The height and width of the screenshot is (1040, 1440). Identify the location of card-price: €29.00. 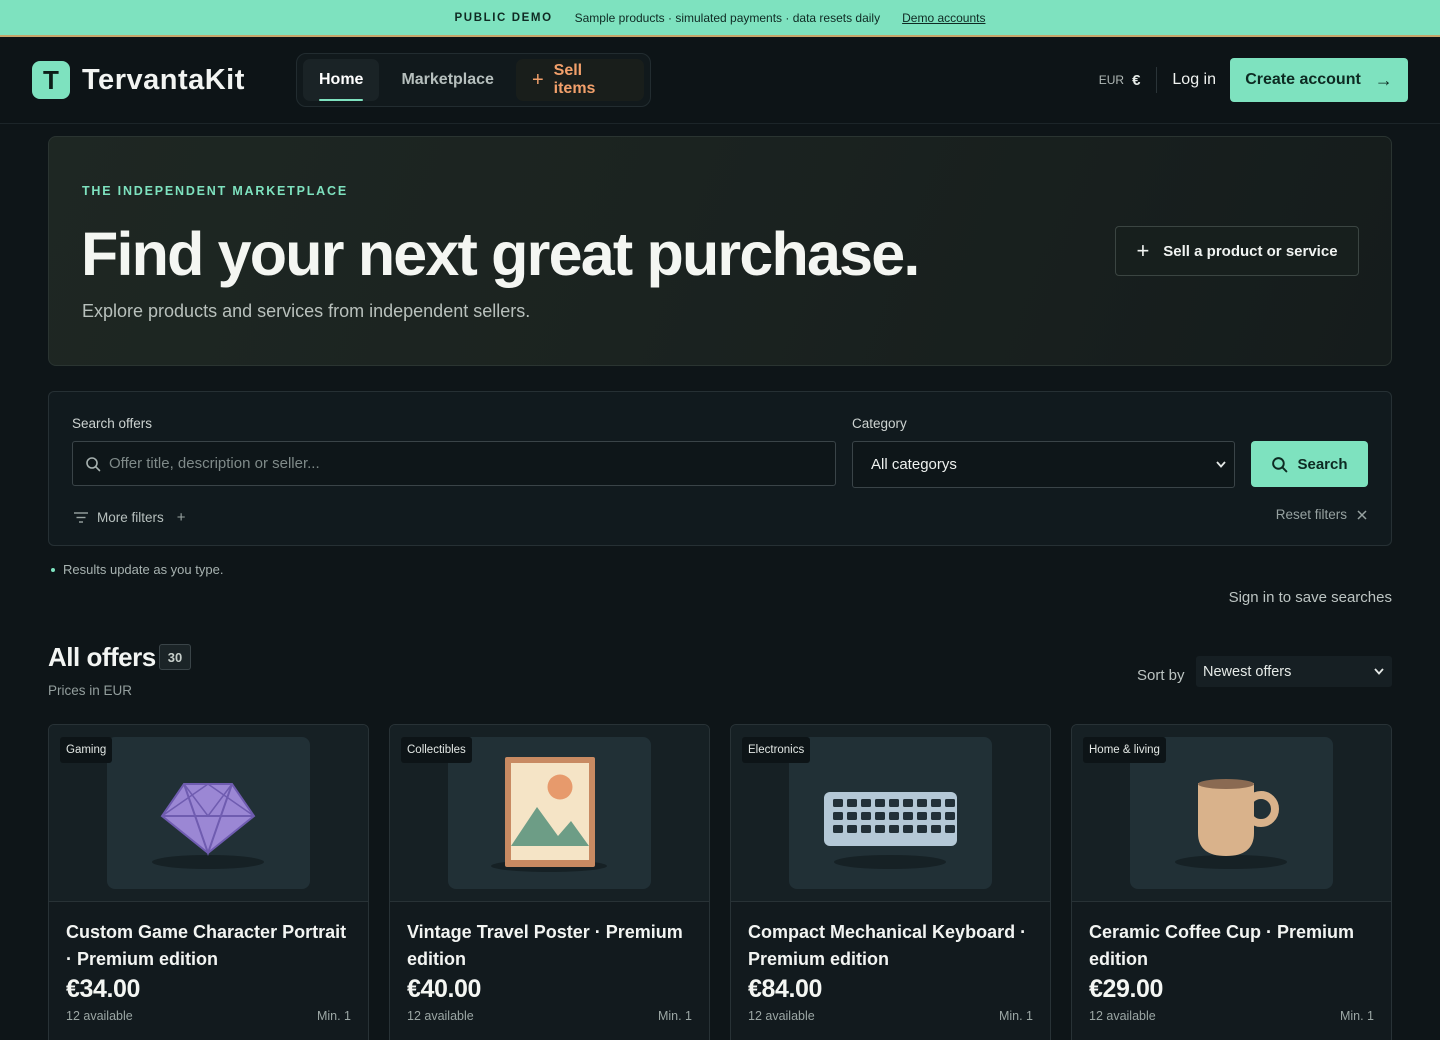
(1126, 989).